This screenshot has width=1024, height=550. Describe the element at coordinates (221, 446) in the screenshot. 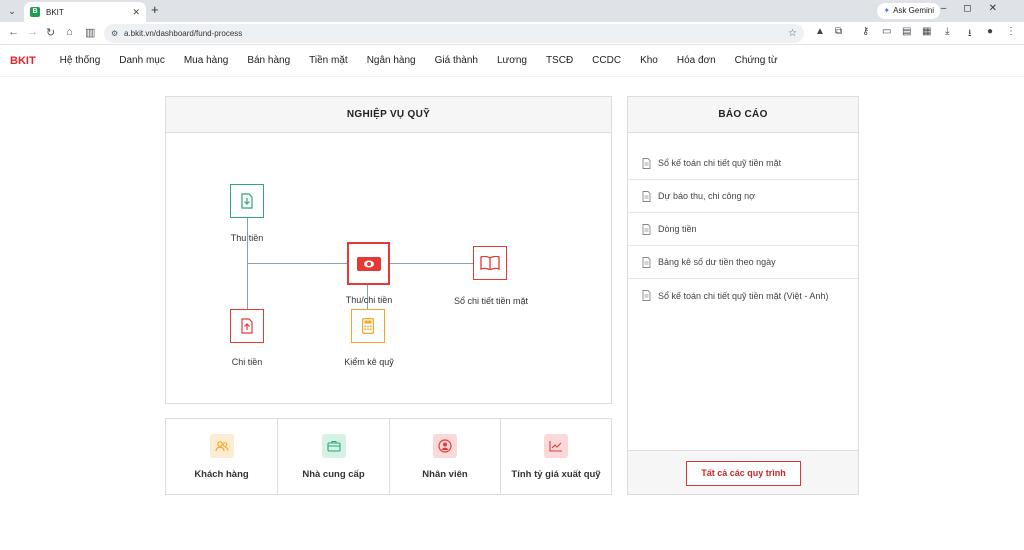

I see `users-icon` at that location.